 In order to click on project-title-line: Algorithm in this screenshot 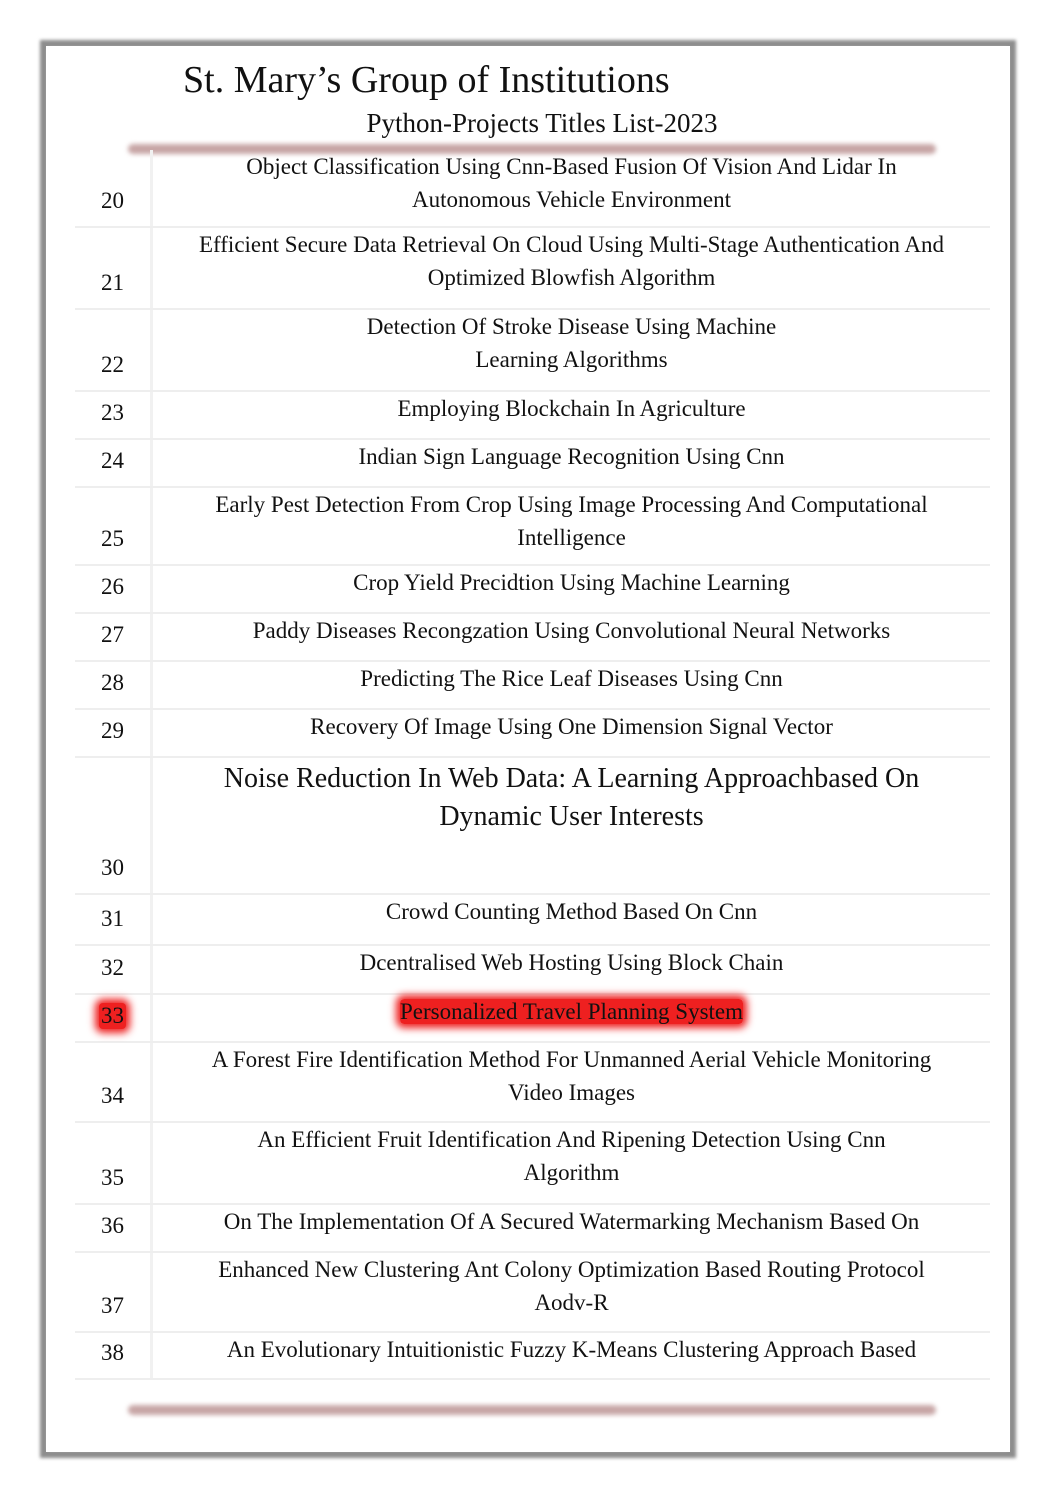, I will do `click(571, 1172)`.